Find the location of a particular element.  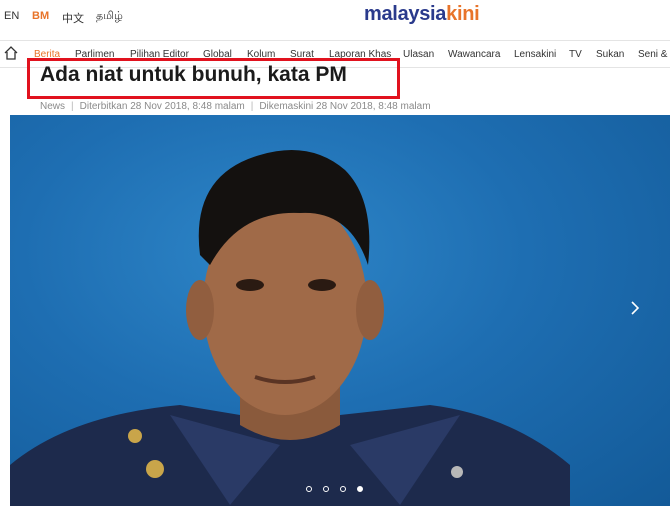

nav-item-seni: Seni & is located at coordinates (652, 54).